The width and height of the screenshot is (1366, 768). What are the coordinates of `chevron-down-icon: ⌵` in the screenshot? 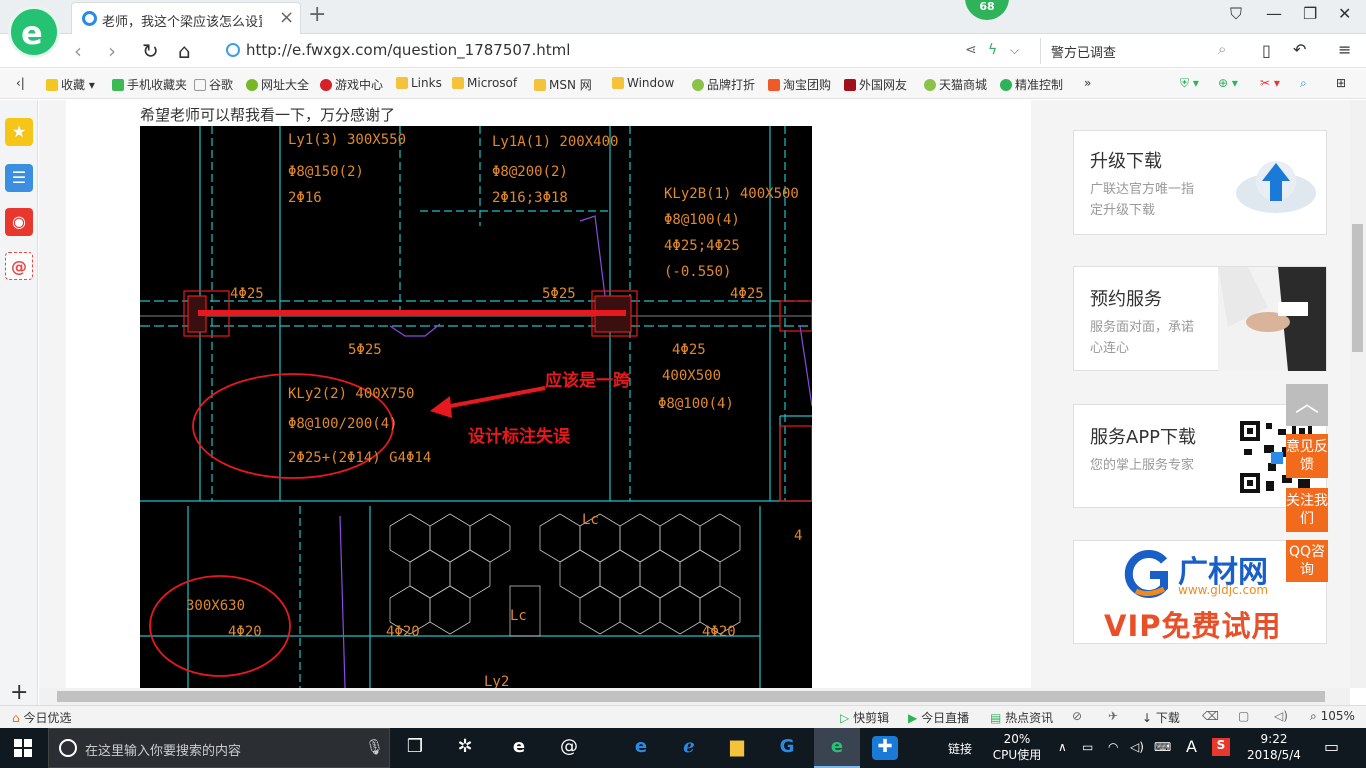 It's located at (1014, 50).